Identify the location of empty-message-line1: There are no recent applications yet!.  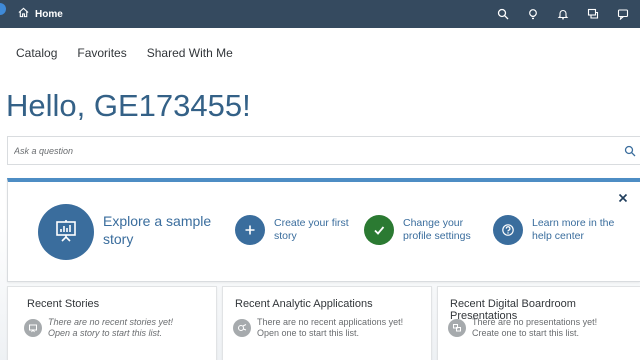
(330, 322).